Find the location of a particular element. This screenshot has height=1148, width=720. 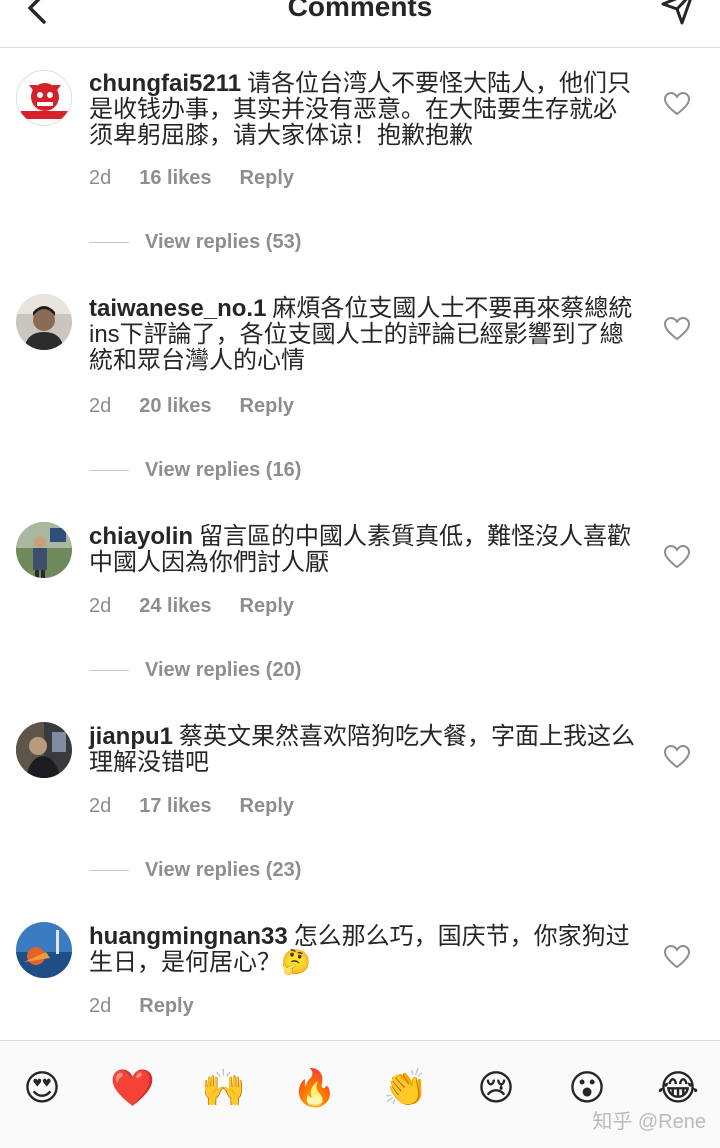

view-replies-button: View replies (23) is located at coordinates (195, 870).